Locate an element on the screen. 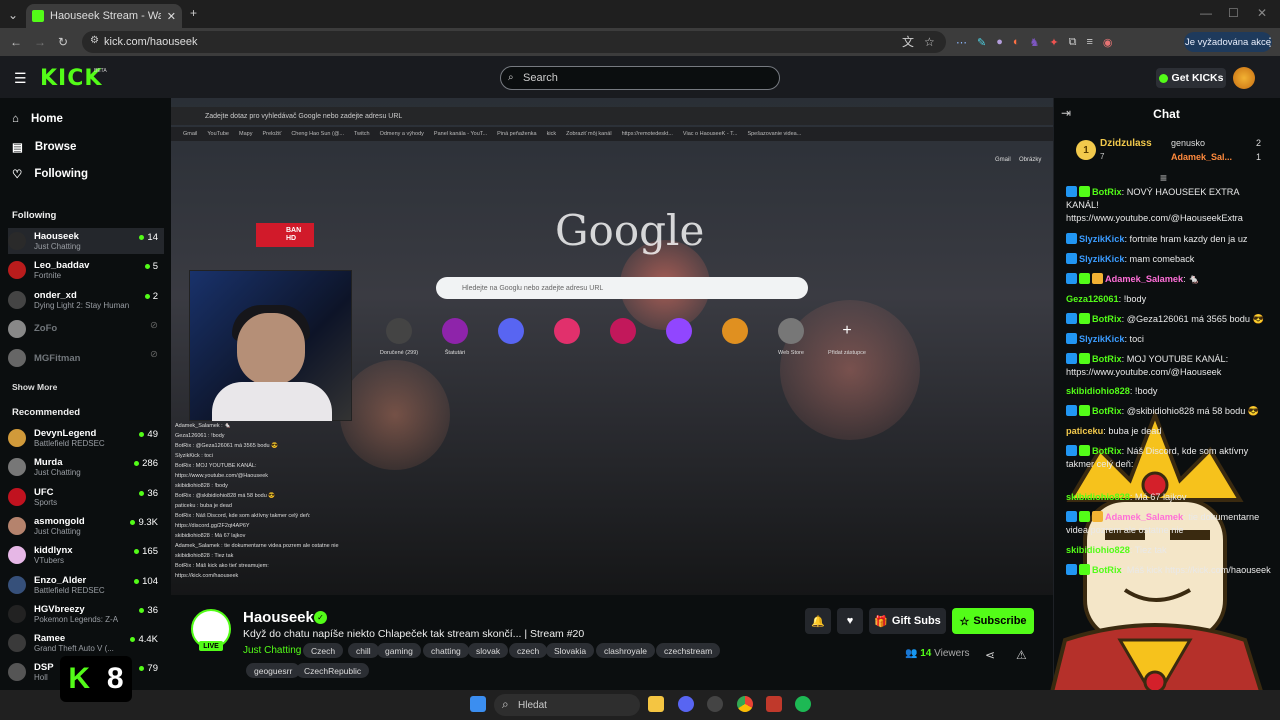 This screenshot has height=720, width=1280. get-kicks-label: Get KICKs is located at coordinates (1197, 78).